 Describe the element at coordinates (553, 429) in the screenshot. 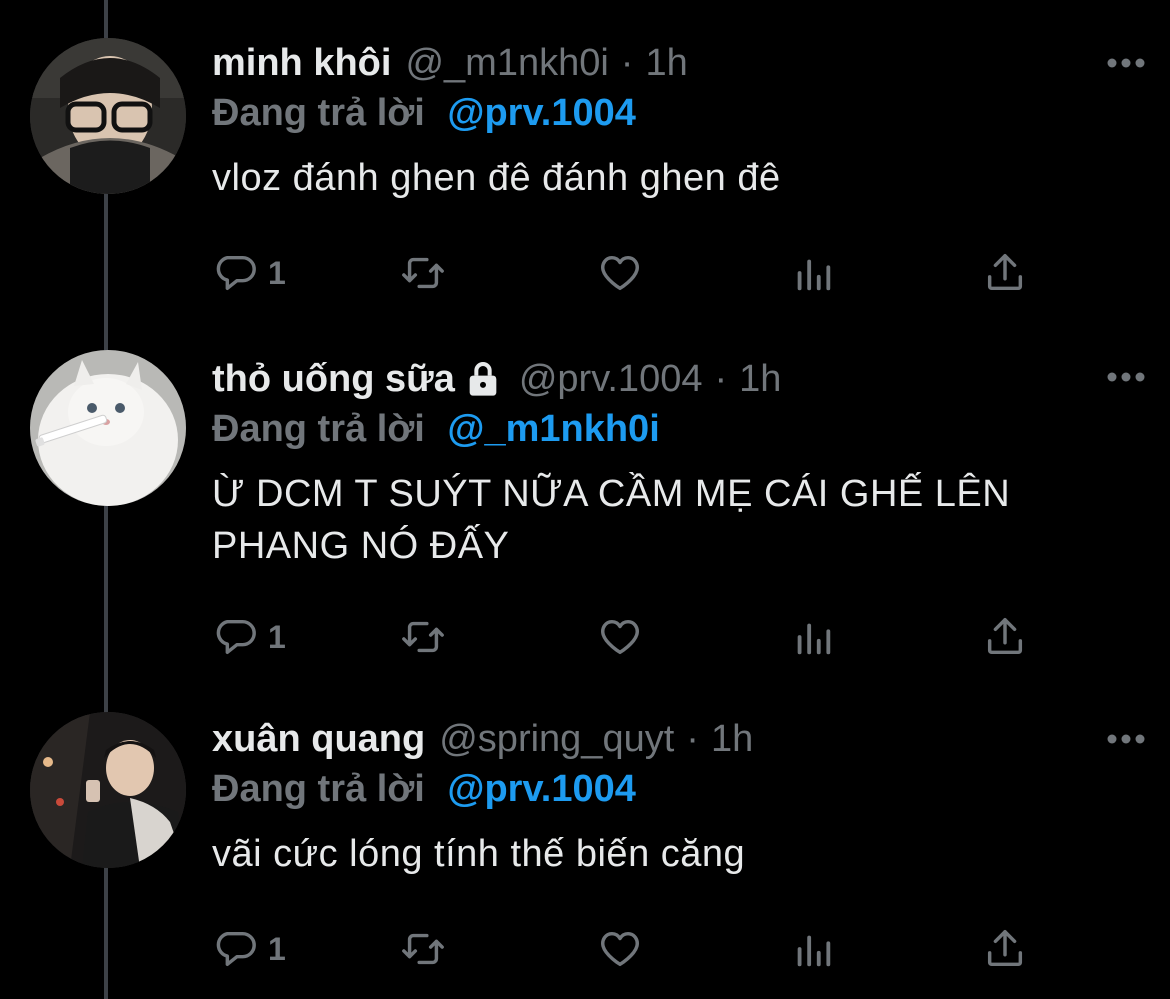

I see `reply-mention-link: @_m1nkh0i` at that location.